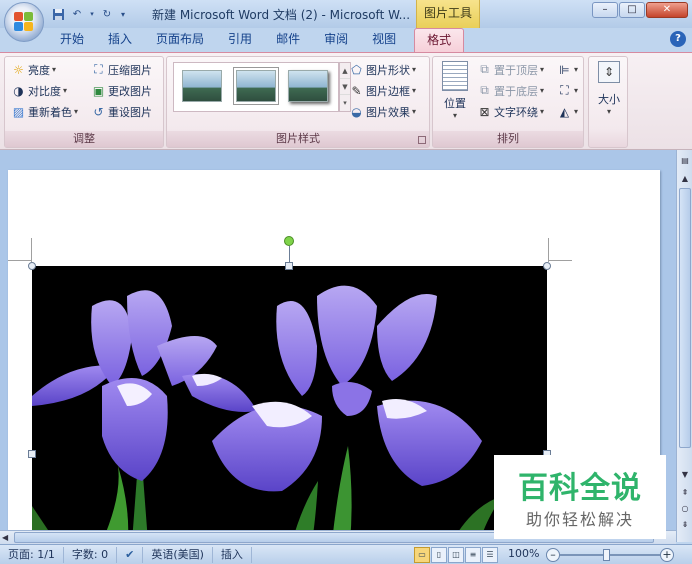  I want to click on crop-mark-right, so click(560, 260).